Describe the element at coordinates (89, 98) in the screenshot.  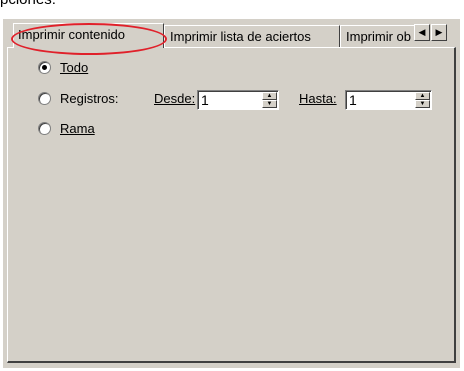
I see `option-registros-label: Registros:` at that location.